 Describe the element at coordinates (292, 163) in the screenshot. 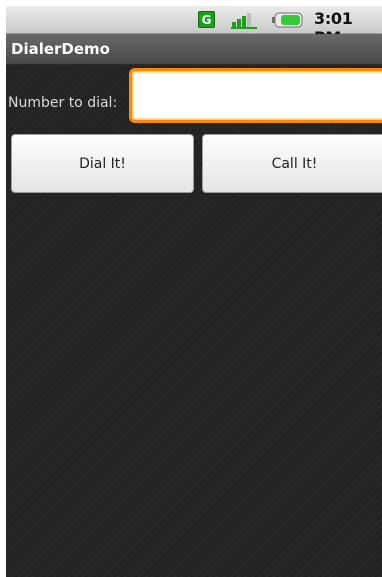

I see `call-button: Call It!` at that location.